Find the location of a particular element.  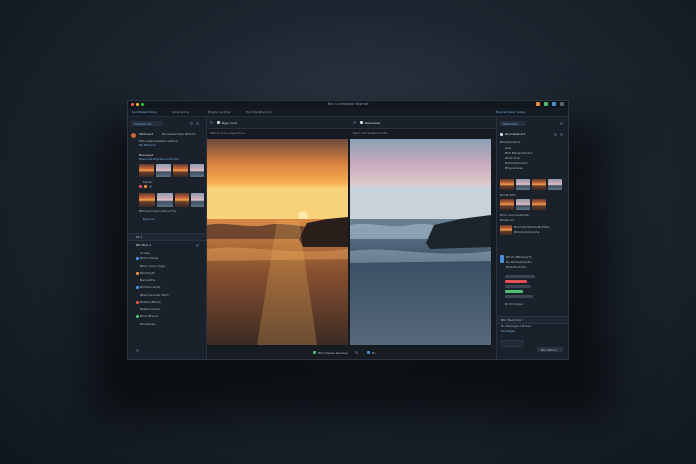

account-icon is located at coordinates (554, 104).